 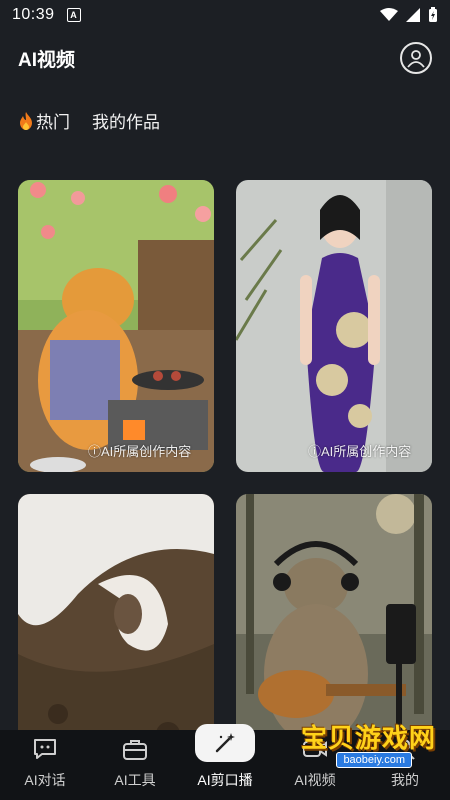 I want to click on watermark: 宝贝游戏网 baobeiy.com, so click(x=361, y=748).